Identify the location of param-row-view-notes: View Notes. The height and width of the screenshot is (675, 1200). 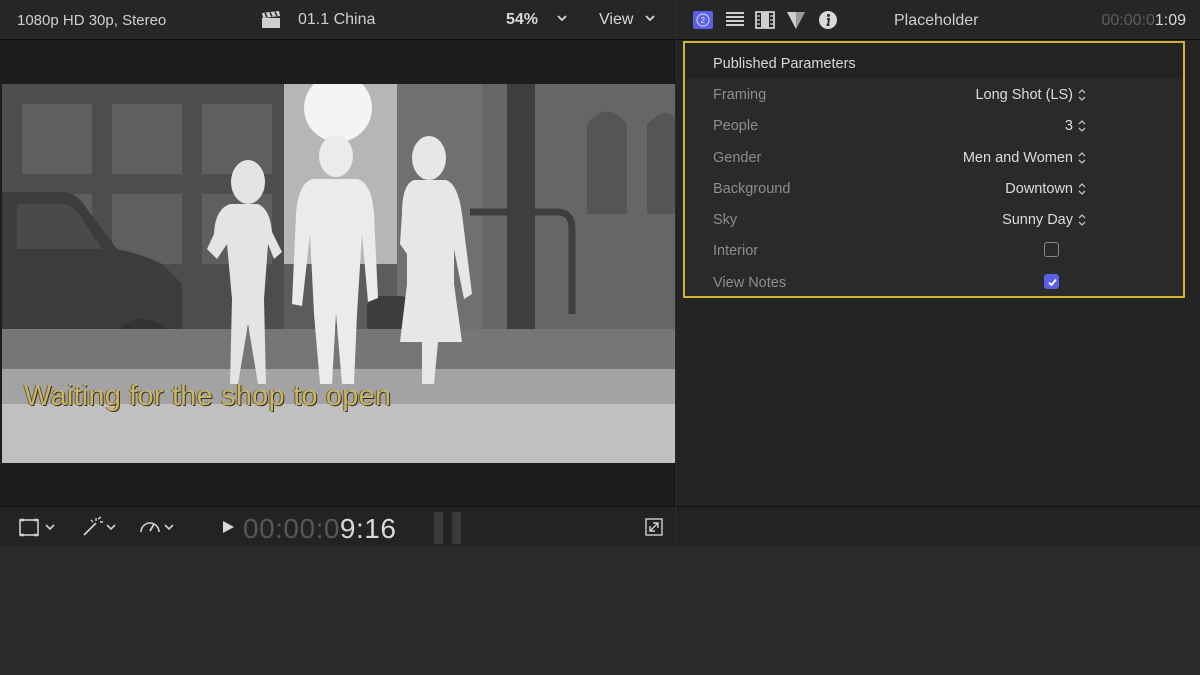
(934, 282).